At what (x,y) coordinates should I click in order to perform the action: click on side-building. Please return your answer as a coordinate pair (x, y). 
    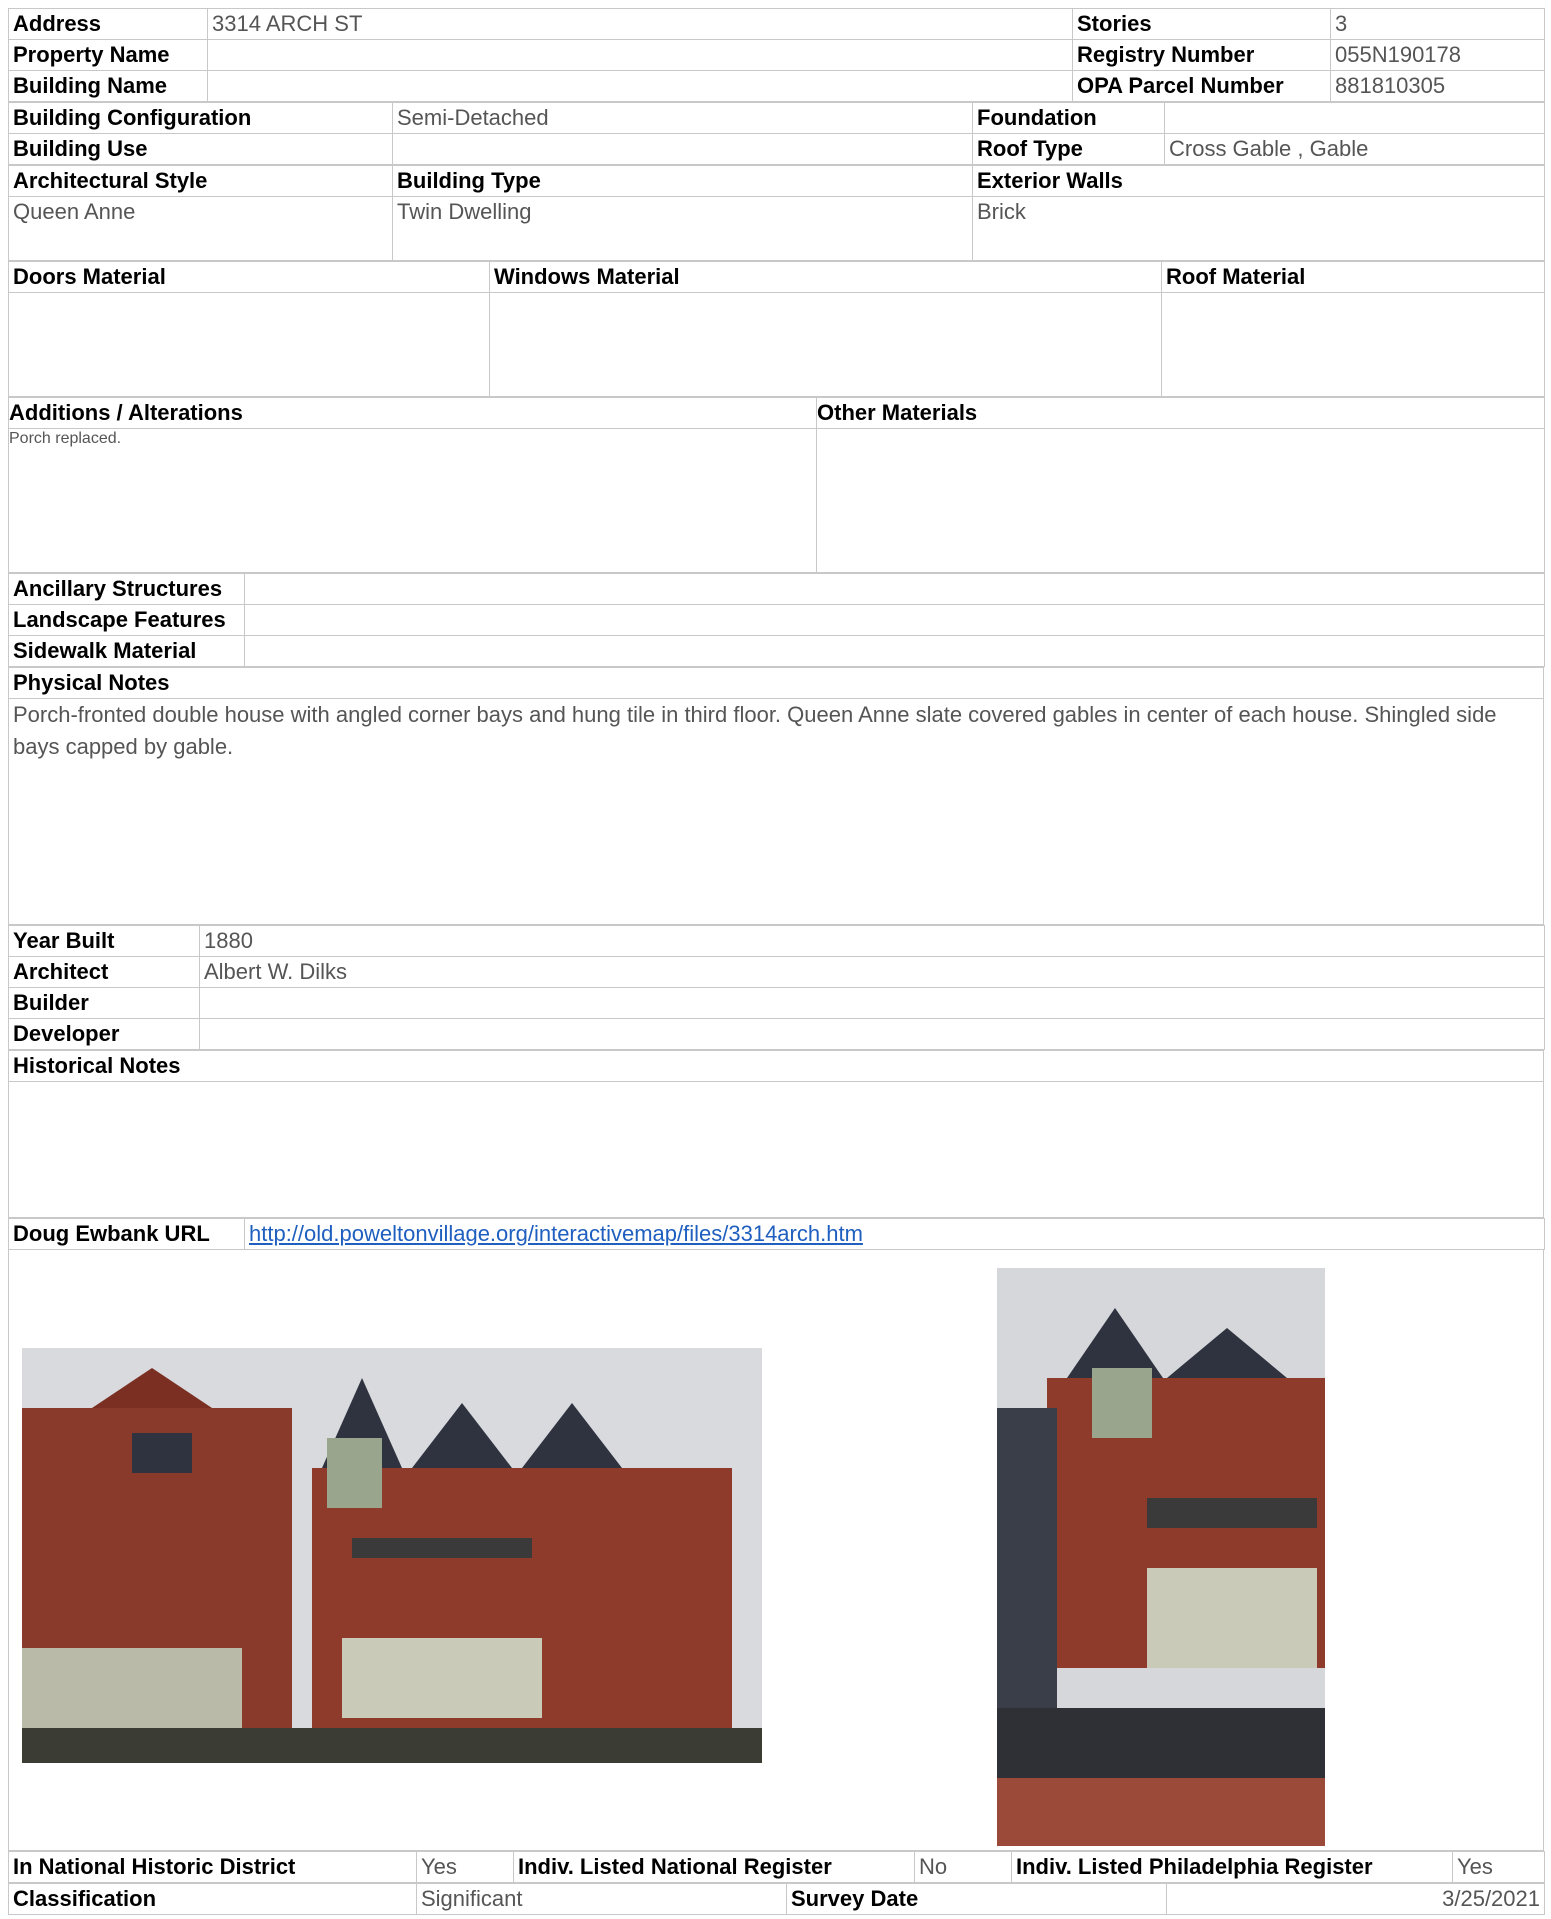
    Looking at the image, I should click on (1027, 1558).